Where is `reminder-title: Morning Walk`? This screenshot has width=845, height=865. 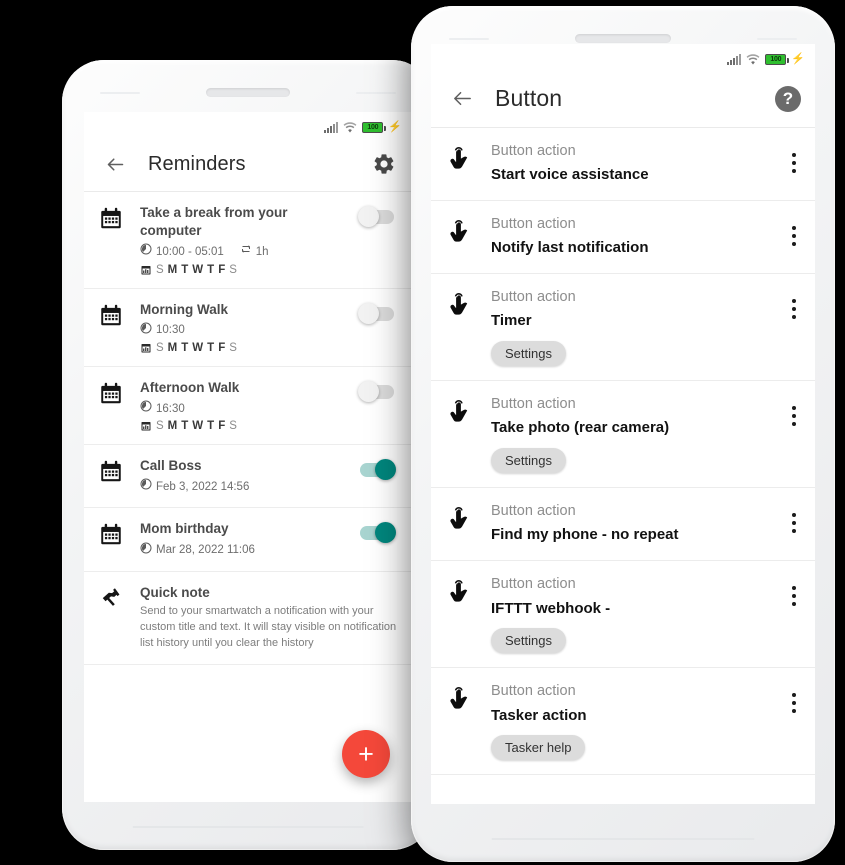
reminder-title: Morning Walk is located at coordinates (184, 309).